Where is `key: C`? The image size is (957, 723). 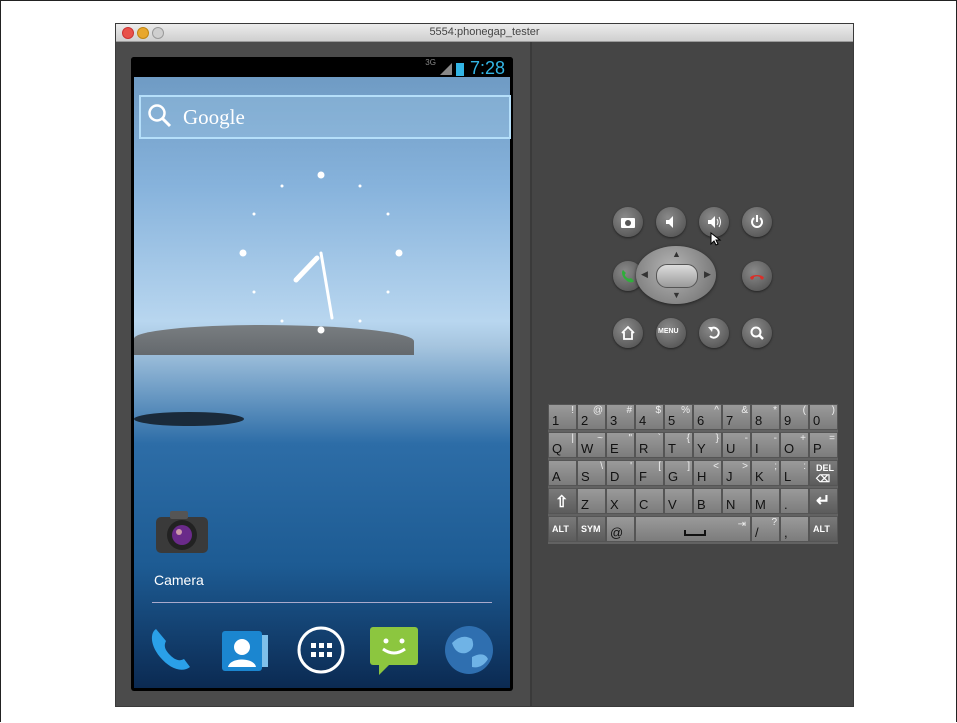
key: C is located at coordinates (649, 501).